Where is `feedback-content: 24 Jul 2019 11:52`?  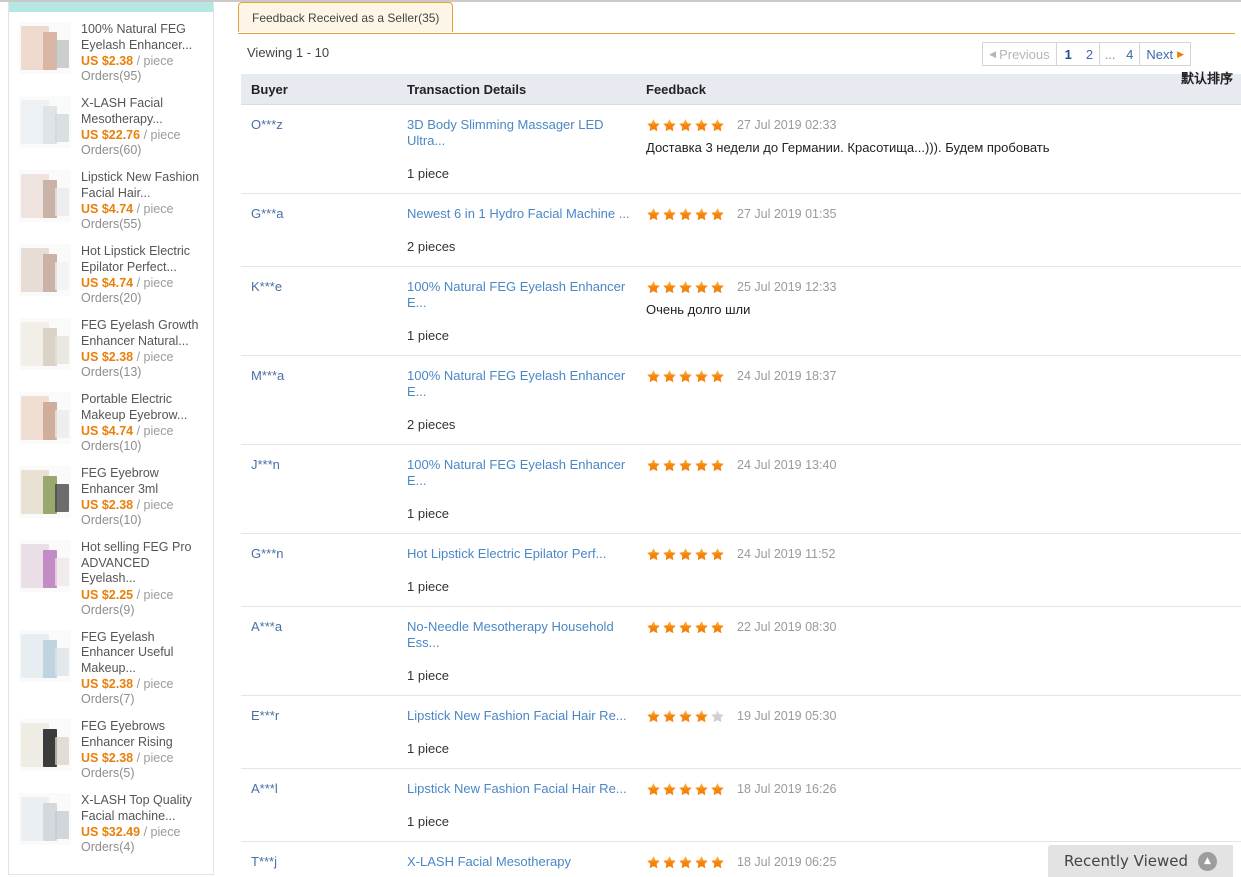 feedback-content: 24 Jul 2019 11:52 is located at coordinates (943, 554).